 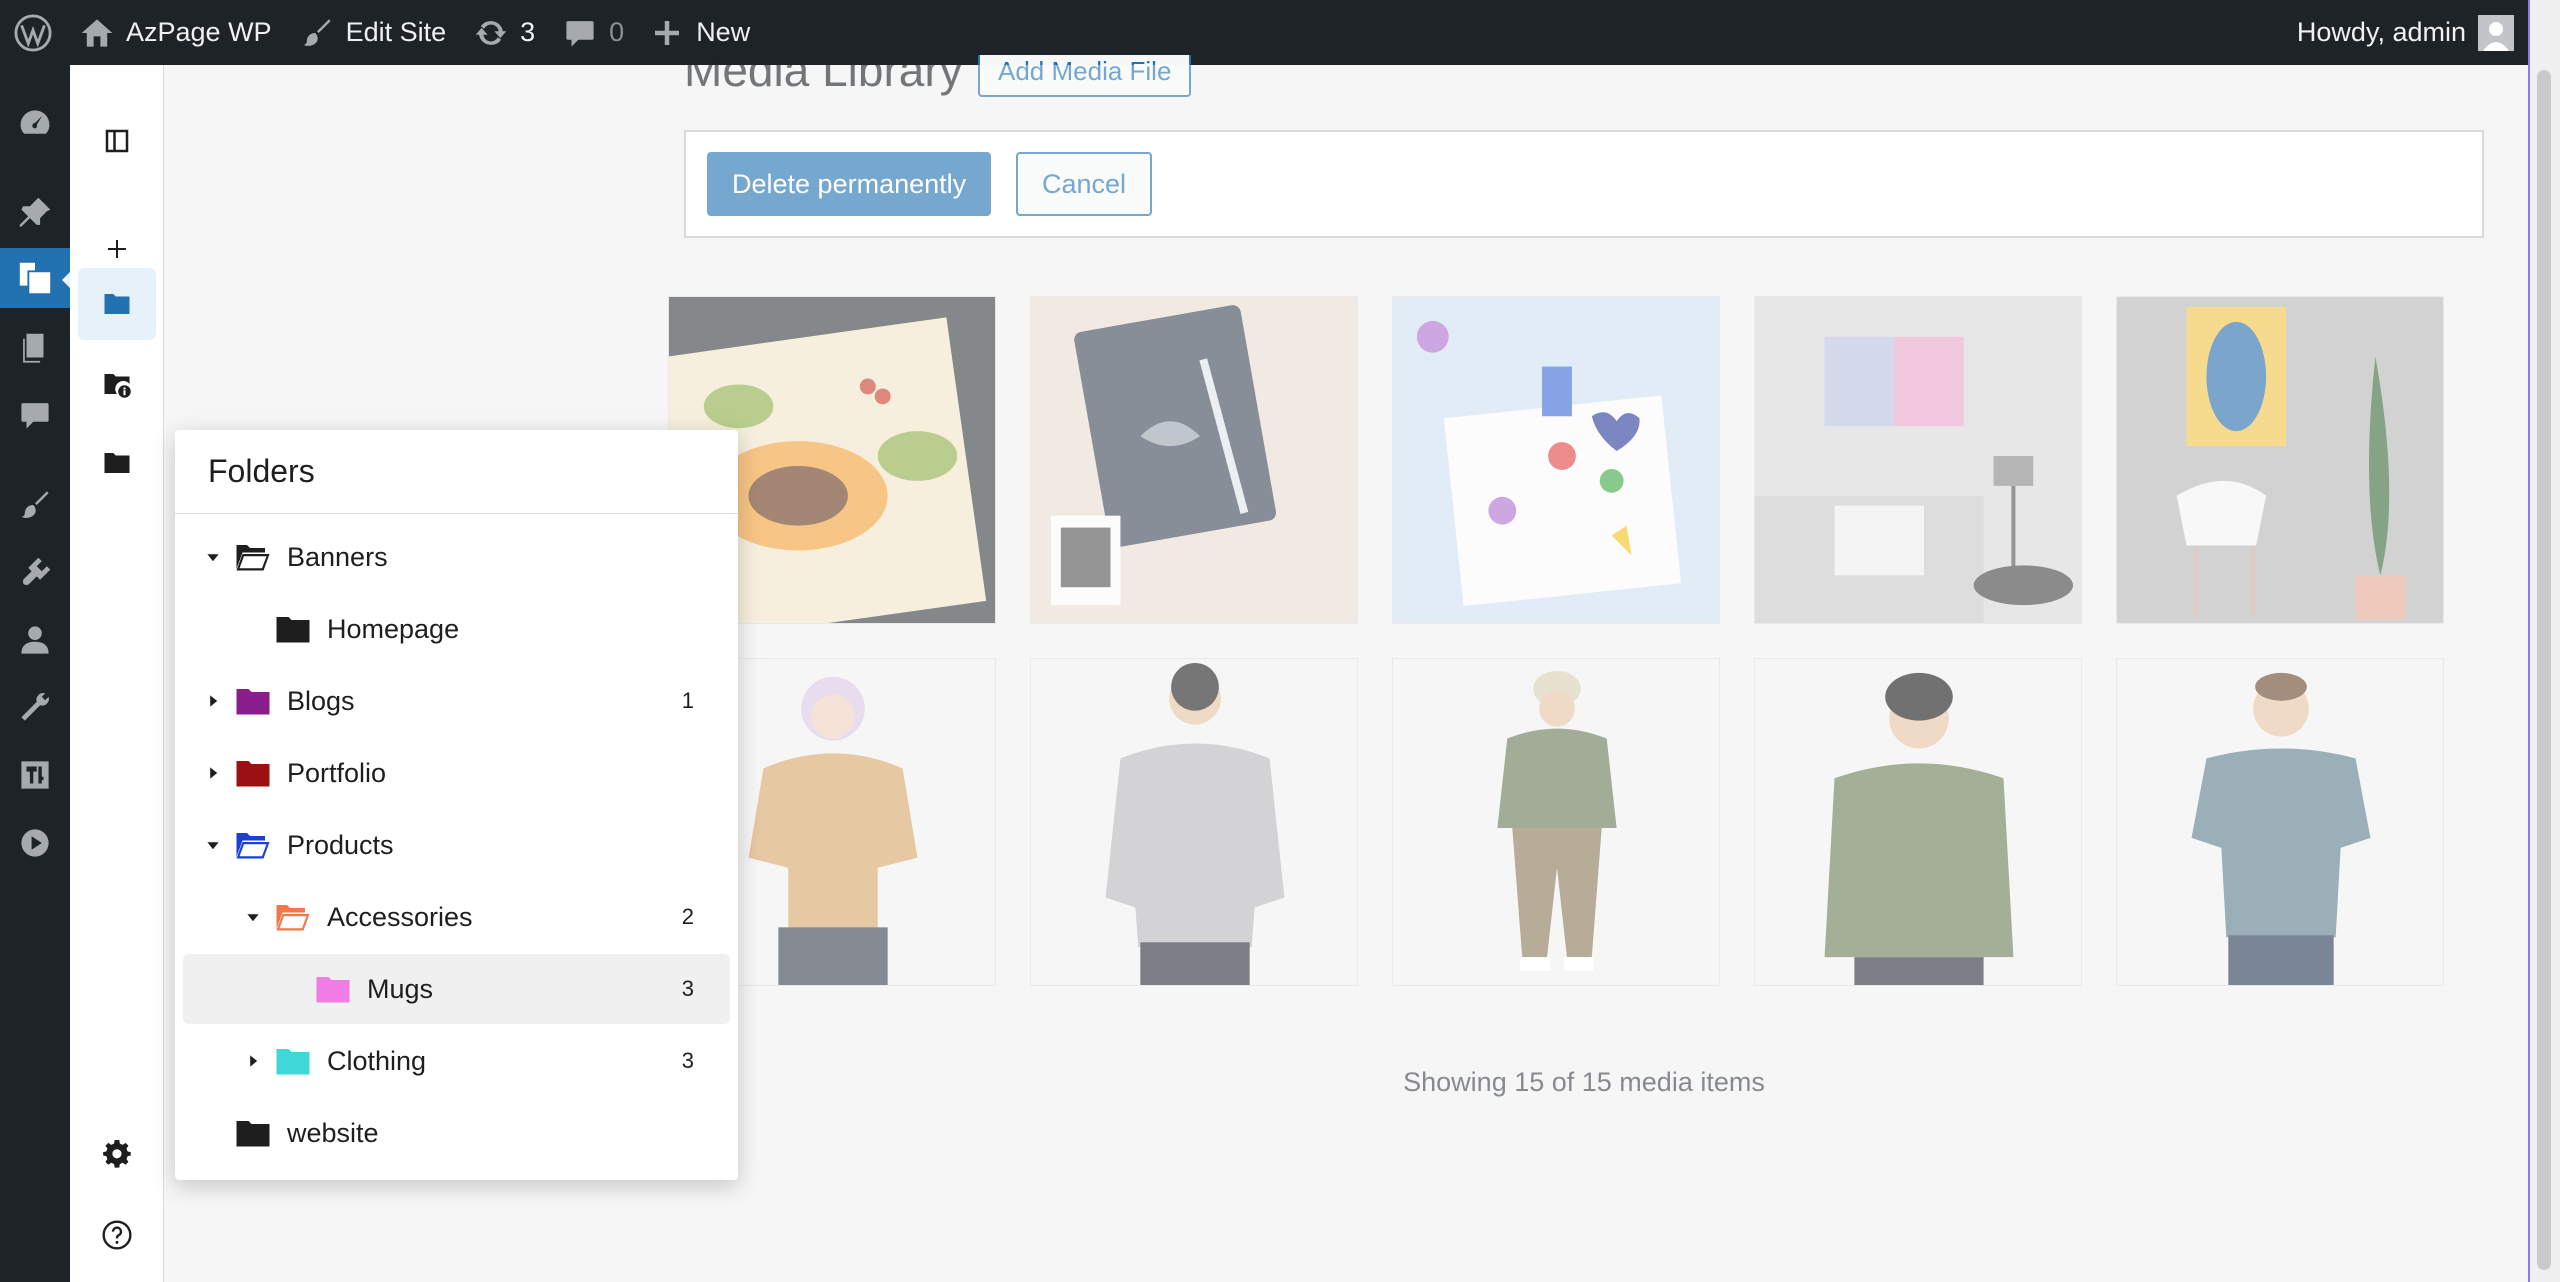 I want to click on tools-icon, so click(x=35, y=707).